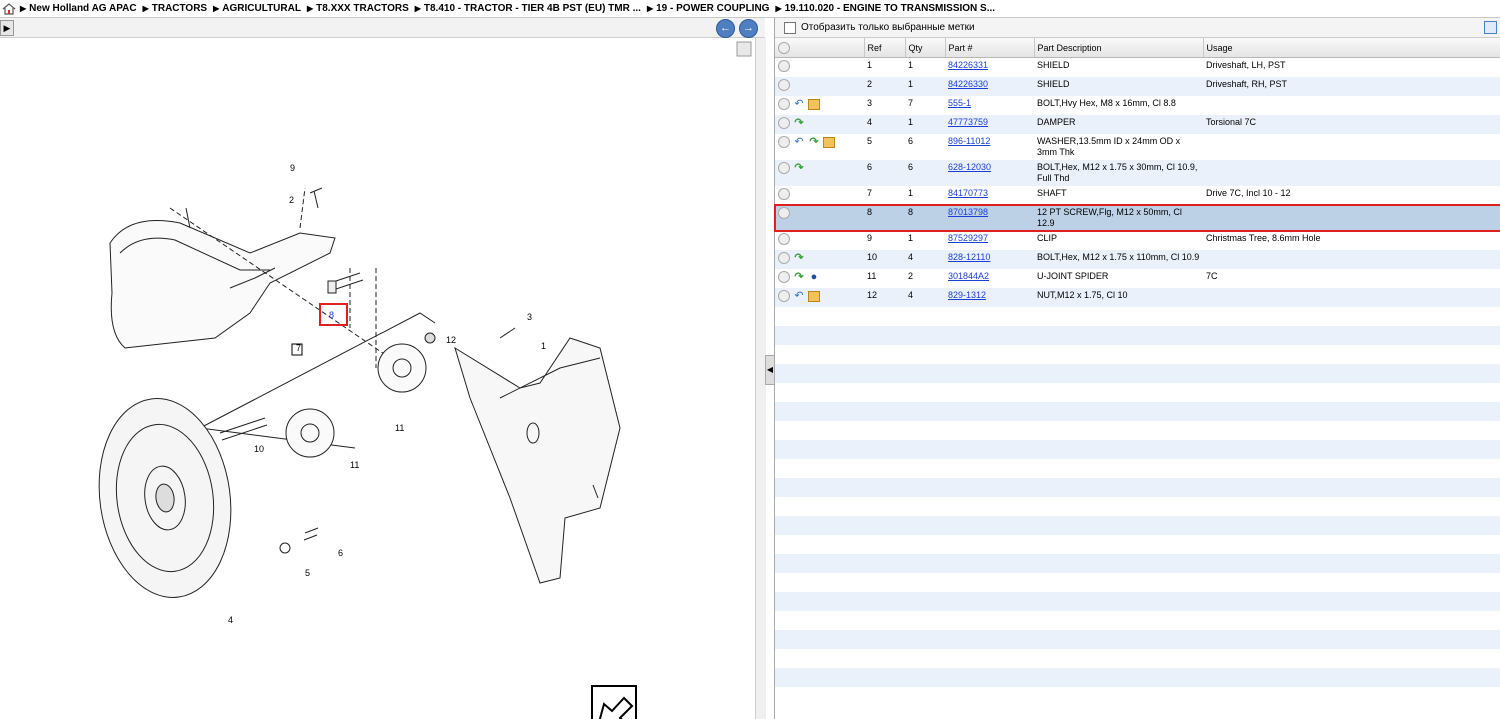  I want to click on header-icon-col, so click(820, 48).